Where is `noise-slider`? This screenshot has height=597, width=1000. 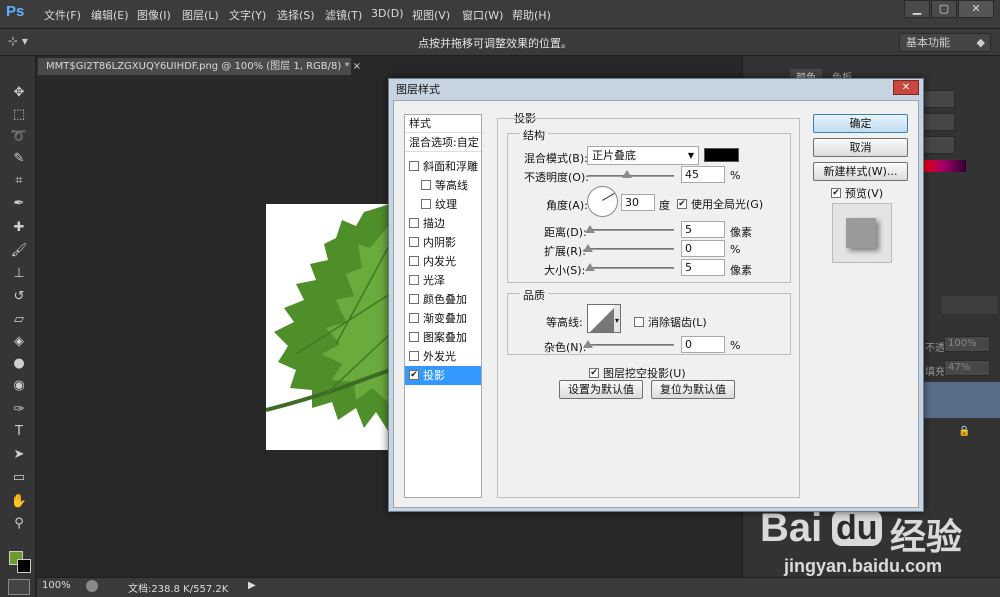 noise-slider is located at coordinates (631, 345).